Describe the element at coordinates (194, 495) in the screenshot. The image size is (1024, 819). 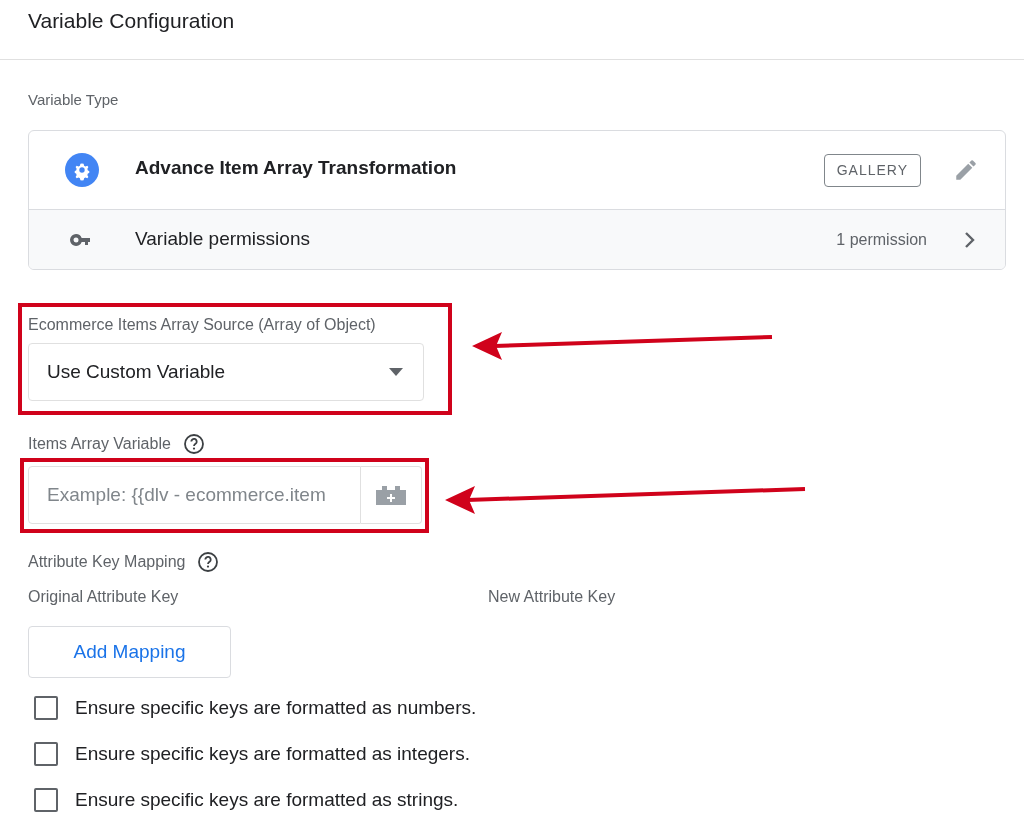
I see `input-field: Example: {{dlv - ecommerce.item` at that location.